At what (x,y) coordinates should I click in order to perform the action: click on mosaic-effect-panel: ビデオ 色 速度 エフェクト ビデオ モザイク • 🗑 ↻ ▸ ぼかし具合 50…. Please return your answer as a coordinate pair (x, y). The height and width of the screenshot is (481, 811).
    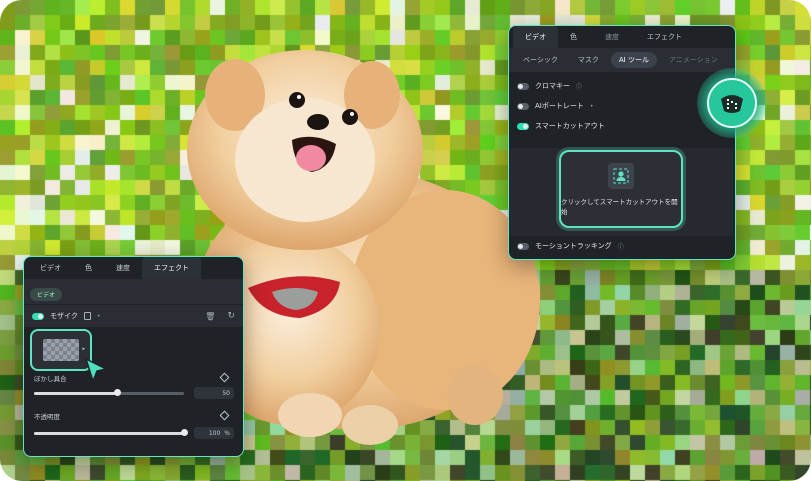
    Looking at the image, I should click on (133, 356).